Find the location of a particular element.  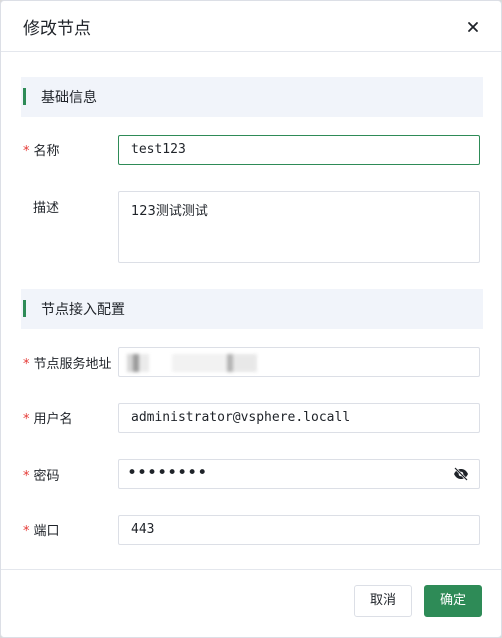

address-input is located at coordinates (299, 362).